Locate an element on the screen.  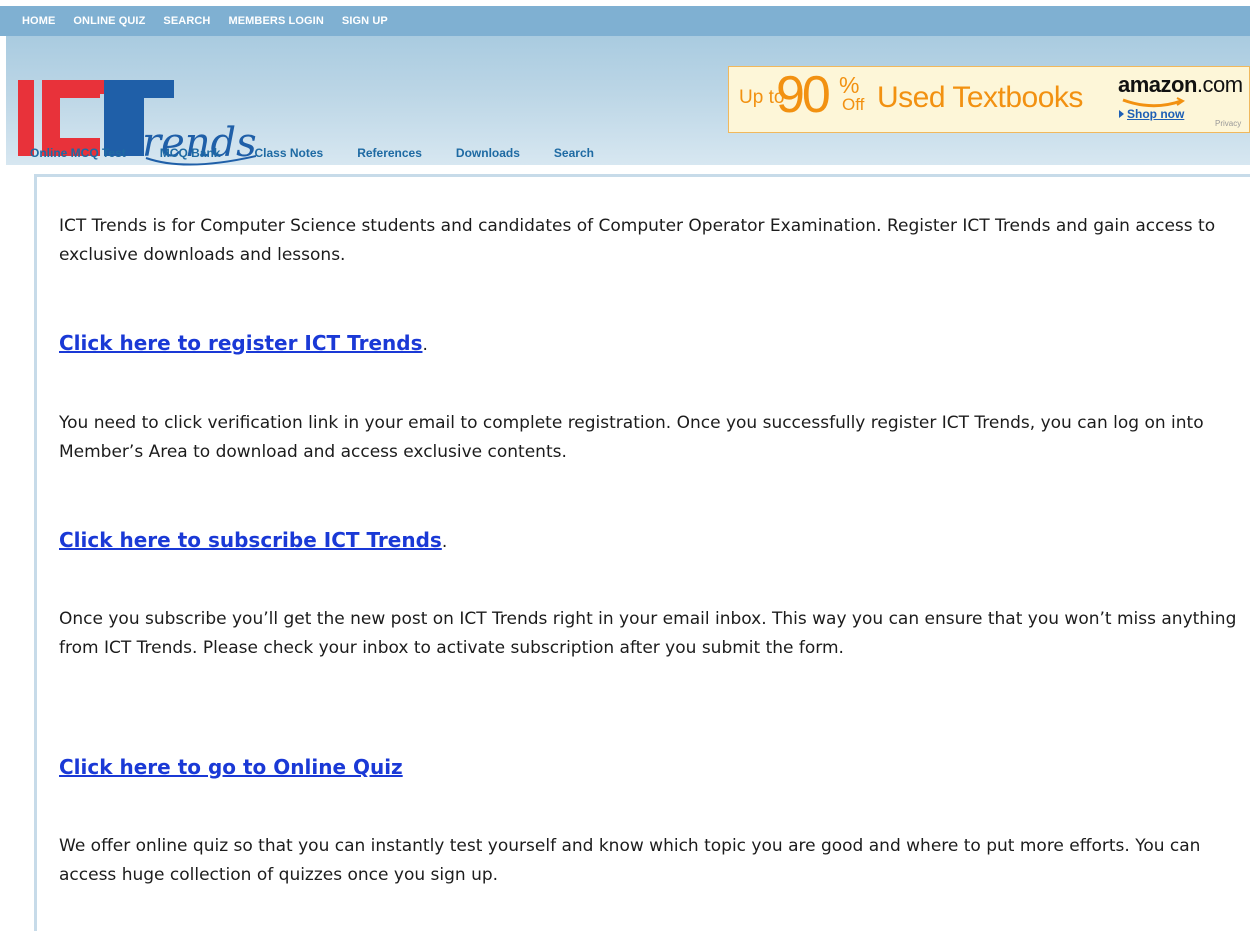
register-line: Click here to register ICT Trends. is located at coordinates (243, 343).